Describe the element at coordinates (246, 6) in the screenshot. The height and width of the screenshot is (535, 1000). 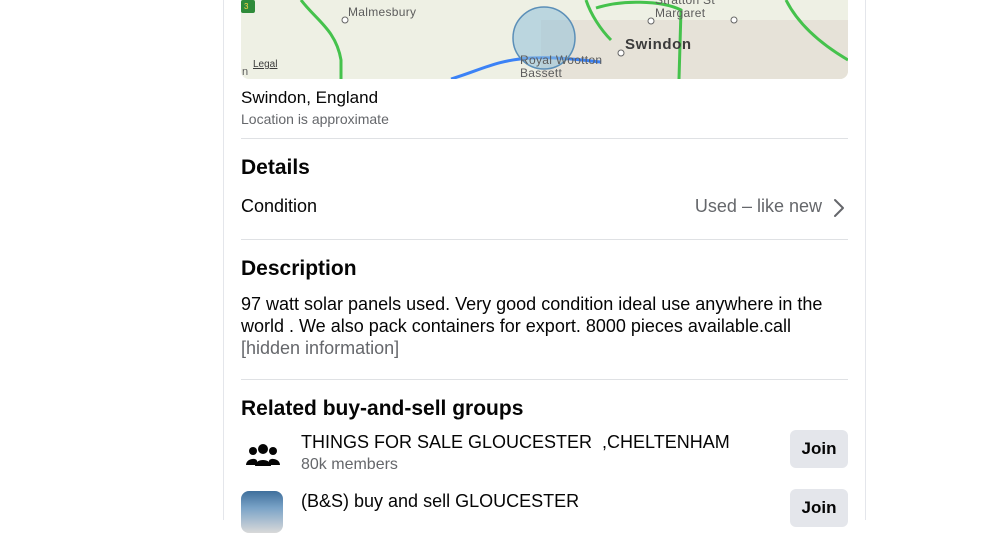
I see `road-shield: 3` at that location.